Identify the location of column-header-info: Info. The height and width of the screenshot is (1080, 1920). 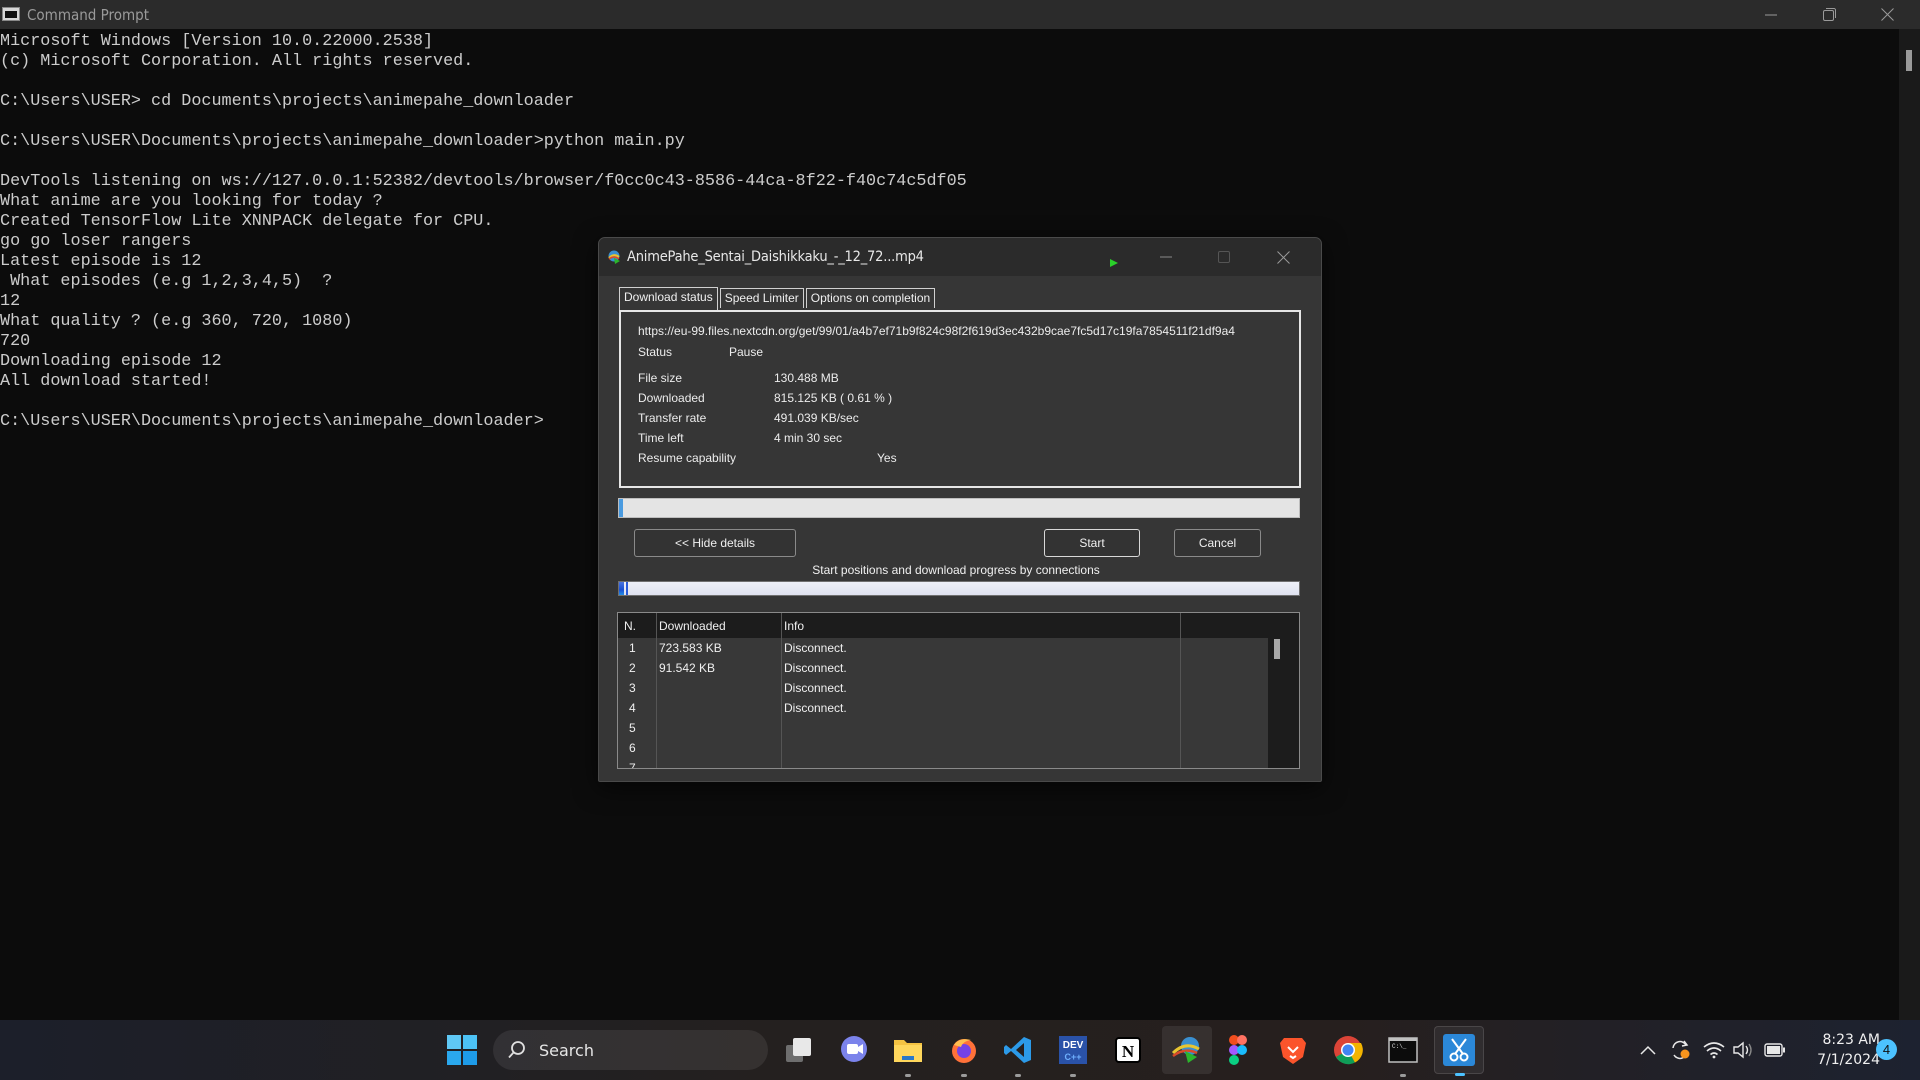
(794, 626).